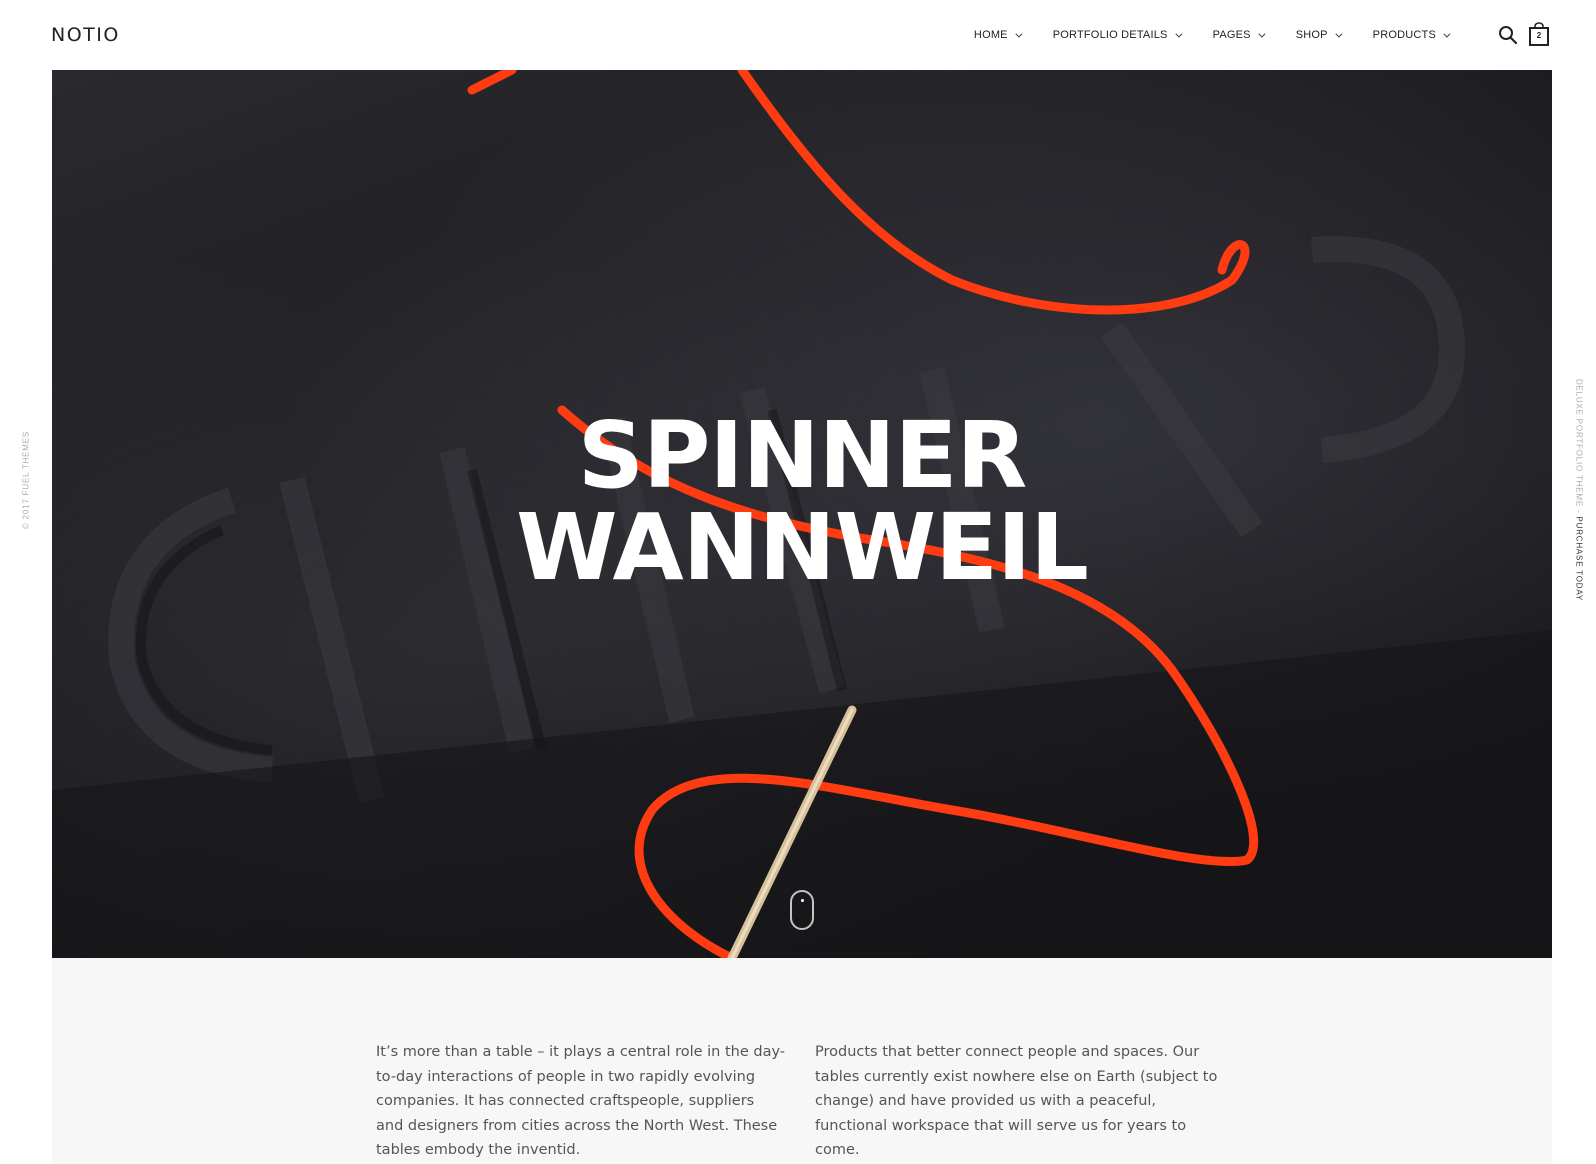  I want to click on nav-home: HOME, so click(998, 35).